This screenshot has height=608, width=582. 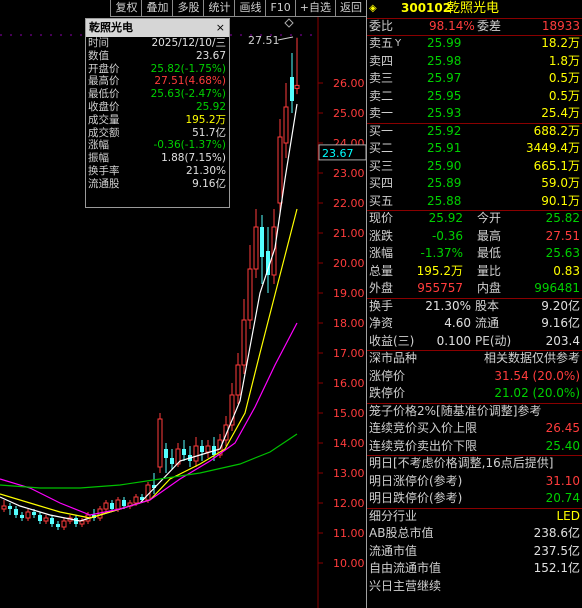 I want to click on finance-value: 9.20亿, so click(x=560, y=305).